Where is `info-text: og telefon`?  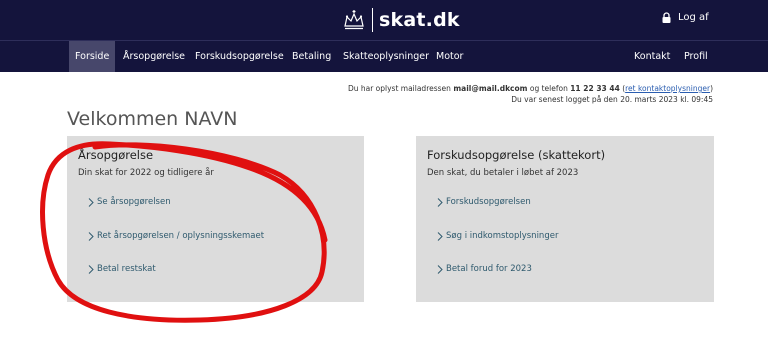 info-text: og telefon is located at coordinates (548, 88).